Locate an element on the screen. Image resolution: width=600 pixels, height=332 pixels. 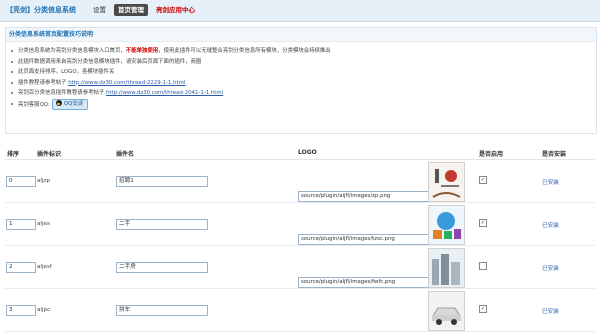
logo-path-input: source/plugin/aljfl/images/fwfc.png is located at coordinates (364, 282).